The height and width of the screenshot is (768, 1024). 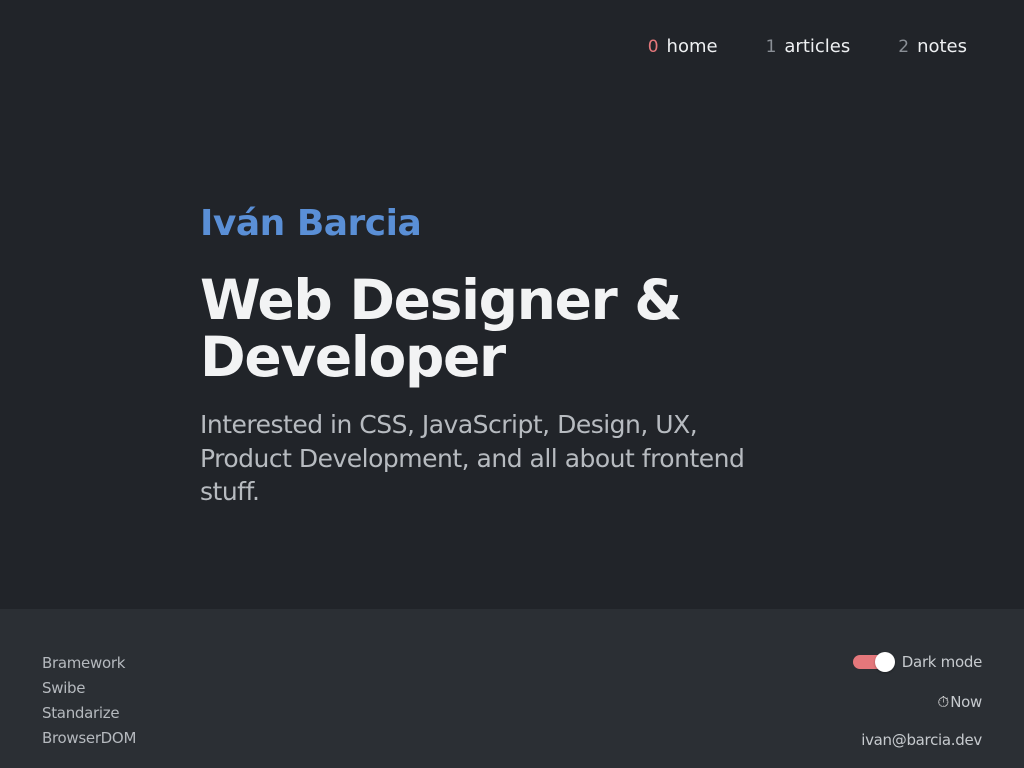 What do you see at coordinates (884, 662) in the screenshot?
I see `toggle-knob` at bounding box center [884, 662].